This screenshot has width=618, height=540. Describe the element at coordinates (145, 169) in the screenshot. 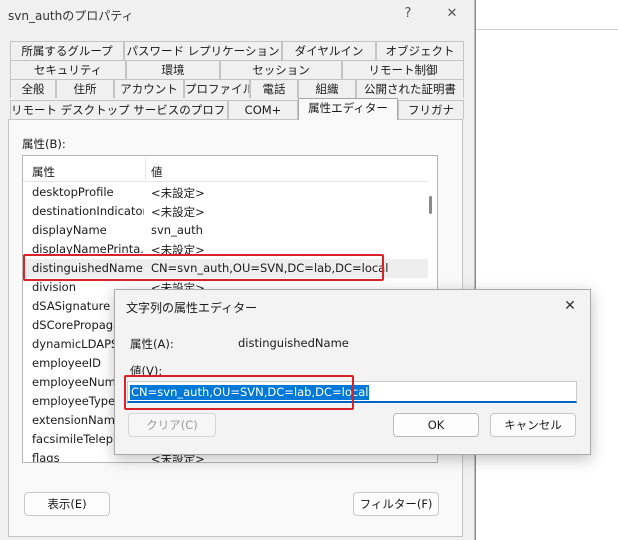

I see `column-divider` at that location.